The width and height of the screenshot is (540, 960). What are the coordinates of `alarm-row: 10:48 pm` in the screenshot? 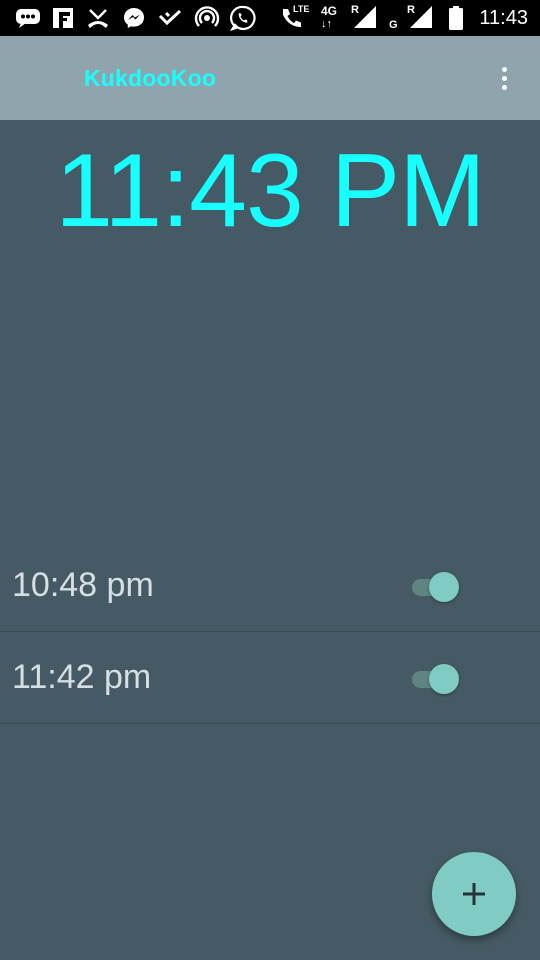 It's located at (270, 586).